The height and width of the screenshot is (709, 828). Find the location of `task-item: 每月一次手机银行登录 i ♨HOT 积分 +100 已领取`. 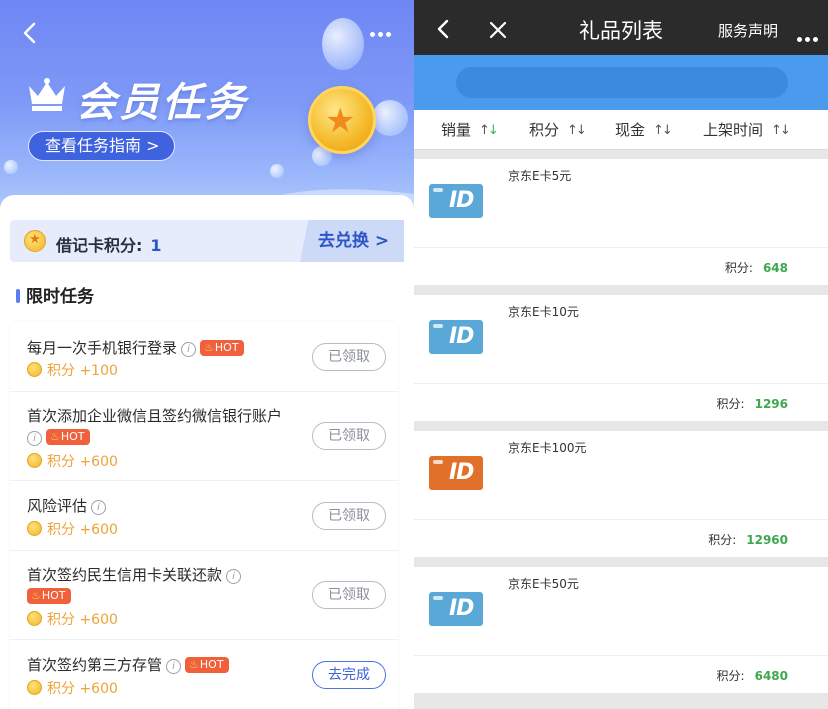

task-item: 每月一次手机银行登录 i ♨HOT 积分 +100 已领取 is located at coordinates (204, 357).